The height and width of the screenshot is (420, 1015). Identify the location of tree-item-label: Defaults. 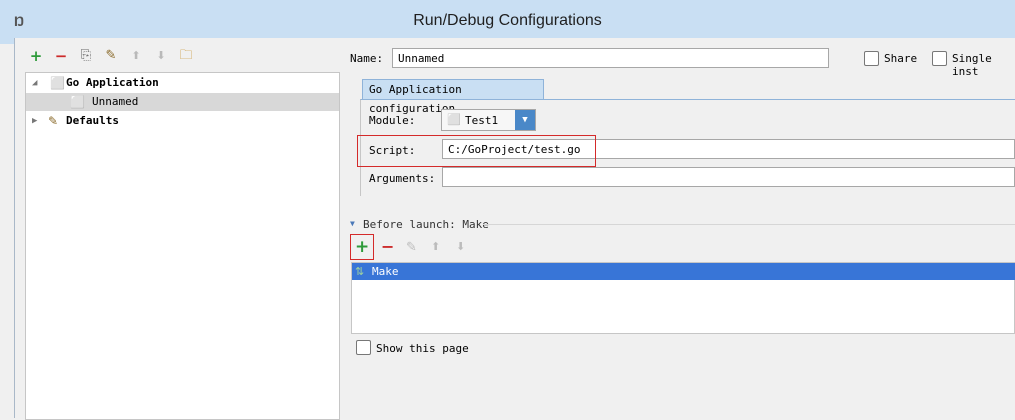
(92, 120).